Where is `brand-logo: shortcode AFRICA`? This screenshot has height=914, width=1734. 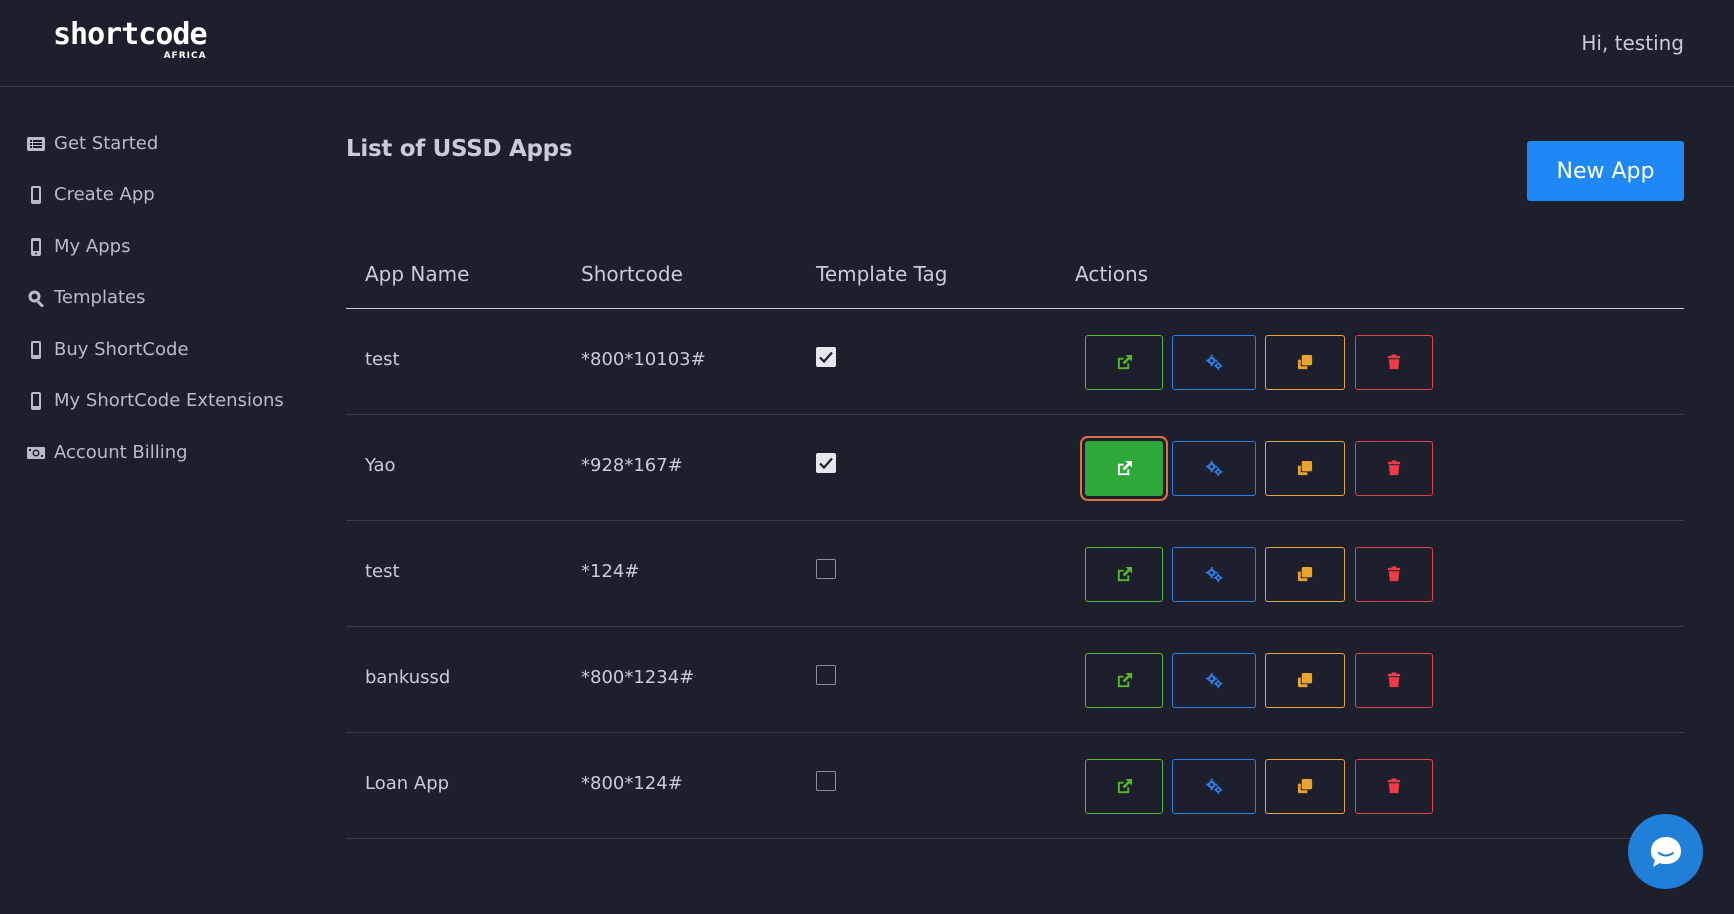 brand-logo: shortcode AFRICA is located at coordinates (130, 39).